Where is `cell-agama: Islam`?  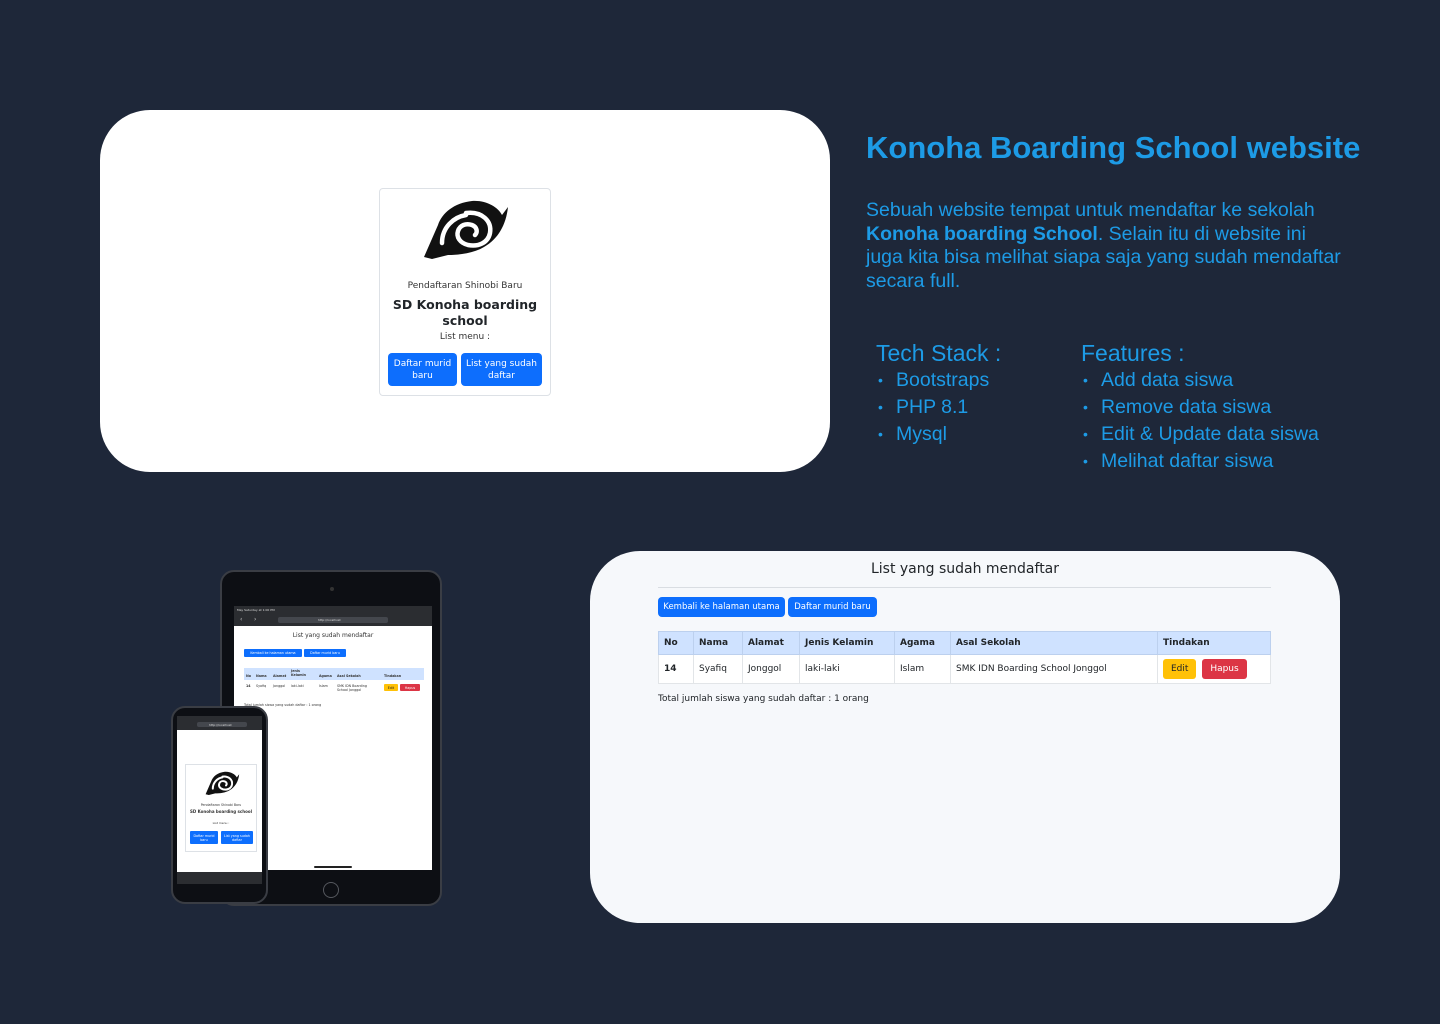
cell-agama: Islam is located at coordinates (922, 669).